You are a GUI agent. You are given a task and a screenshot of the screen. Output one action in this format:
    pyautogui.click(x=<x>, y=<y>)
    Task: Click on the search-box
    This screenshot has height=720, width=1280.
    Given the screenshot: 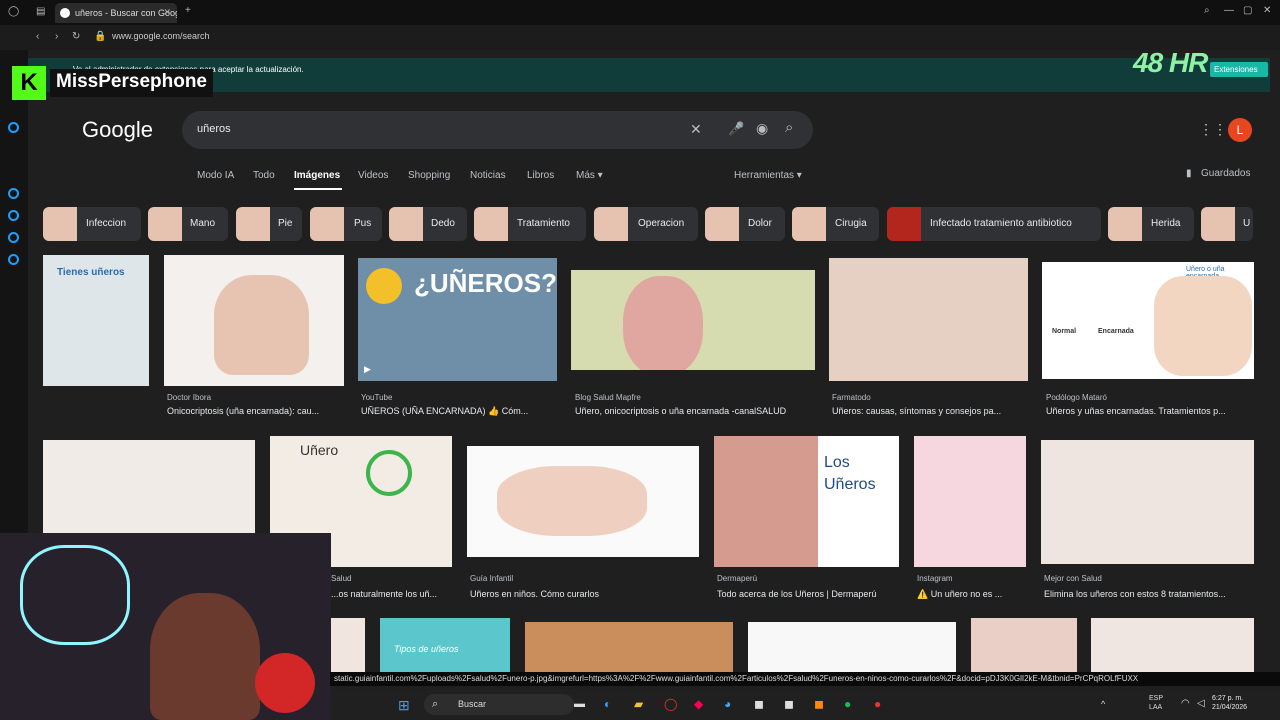 What is the action you would take?
    pyautogui.click(x=497, y=130)
    